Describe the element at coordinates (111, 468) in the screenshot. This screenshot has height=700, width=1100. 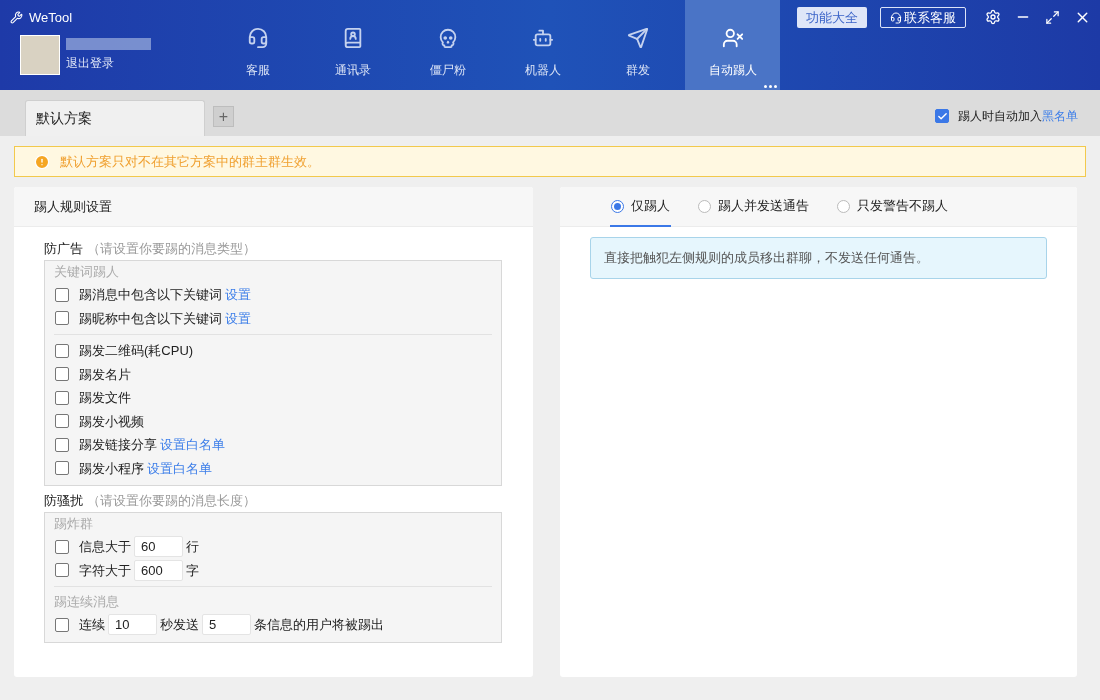
I see `option-label: 踢发小程序` at that location.